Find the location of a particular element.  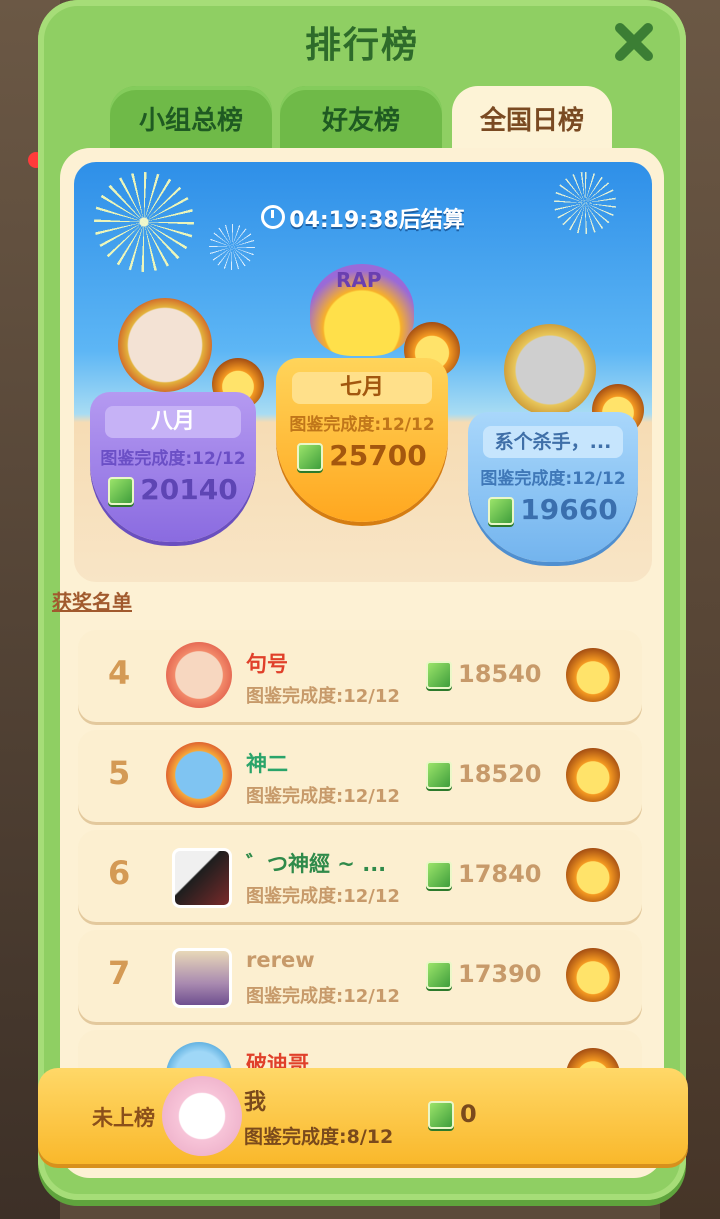

close-button is located at coordinates (634, 42).